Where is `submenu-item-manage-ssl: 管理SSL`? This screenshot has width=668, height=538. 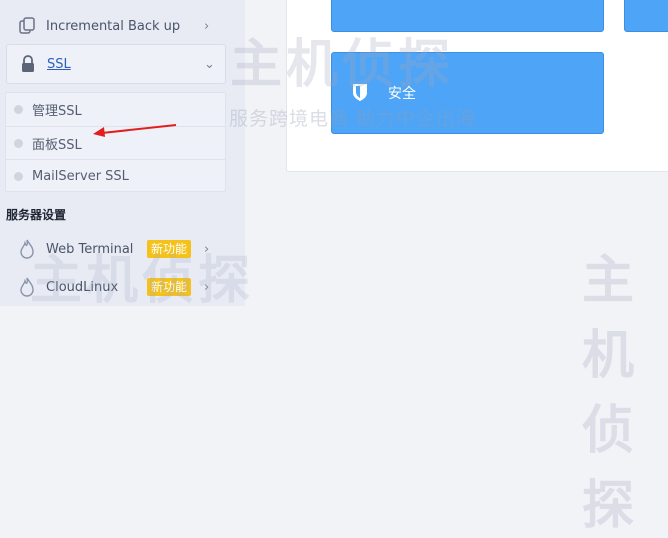
submenu-item-manage-ssl: 管理SSL is located at coordinates (115, 109).